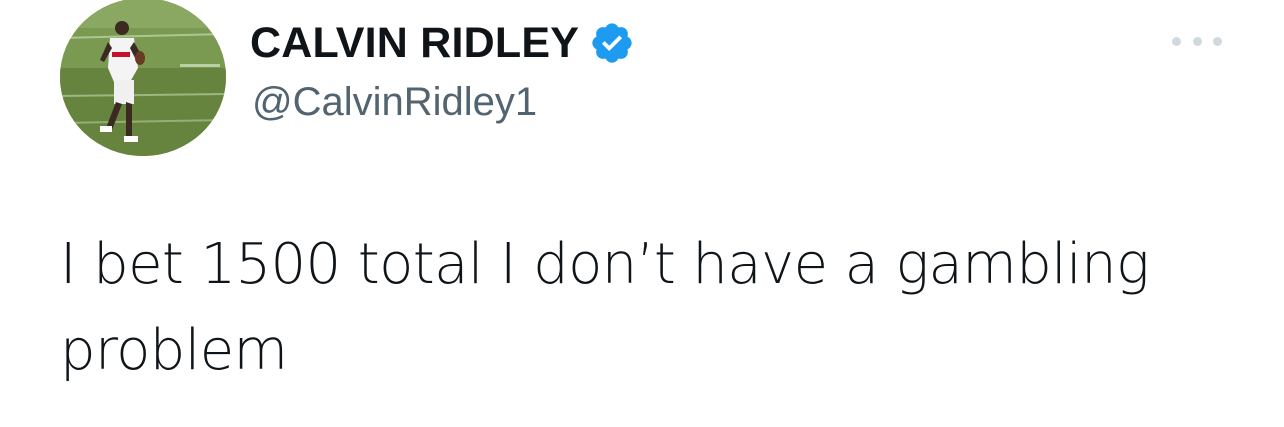 The width and height of the screenshot is (1284, 427). I want to click on author-name-row: CALVIN RIDLEY, so click(442, 43).